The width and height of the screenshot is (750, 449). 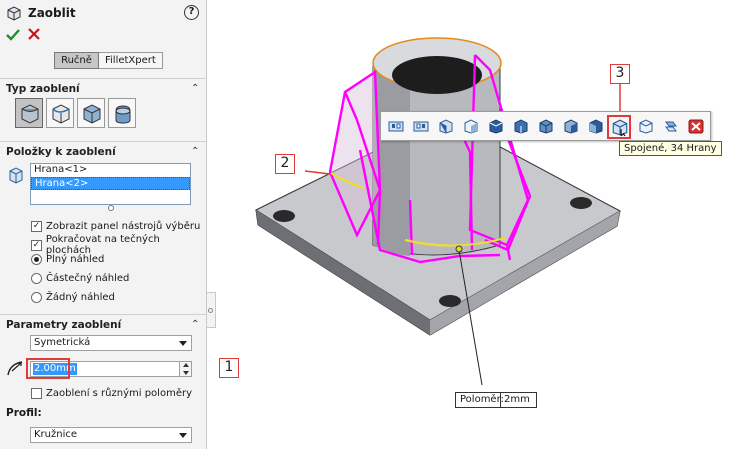 I want to click on panel-title: Zaoblit, so click(x=52, y=13).